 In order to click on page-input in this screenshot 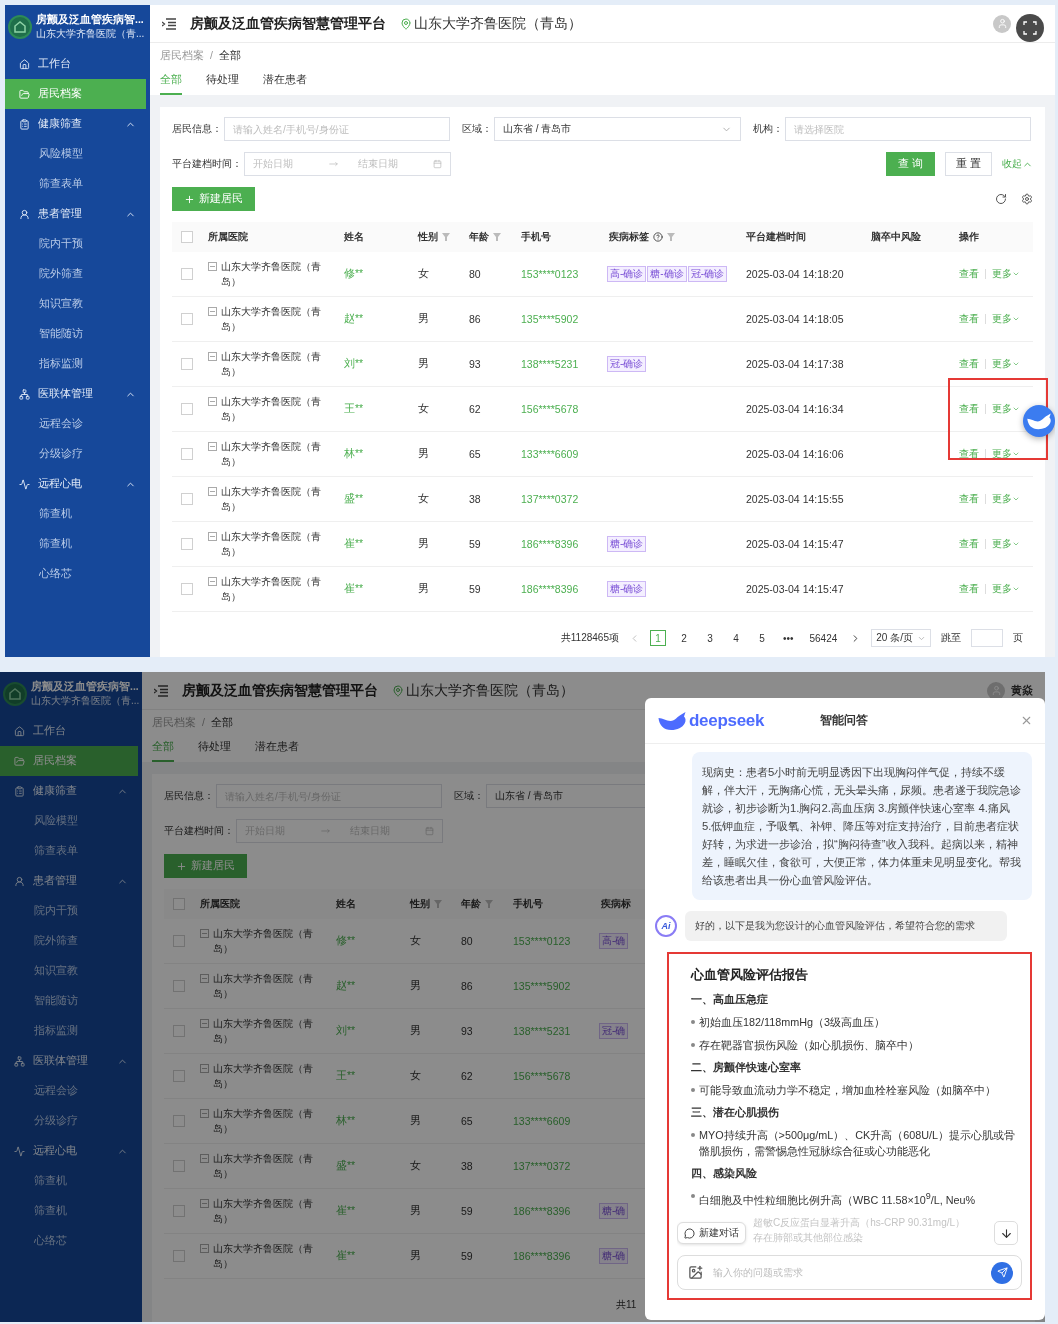, I will do `click(987, 638)`.